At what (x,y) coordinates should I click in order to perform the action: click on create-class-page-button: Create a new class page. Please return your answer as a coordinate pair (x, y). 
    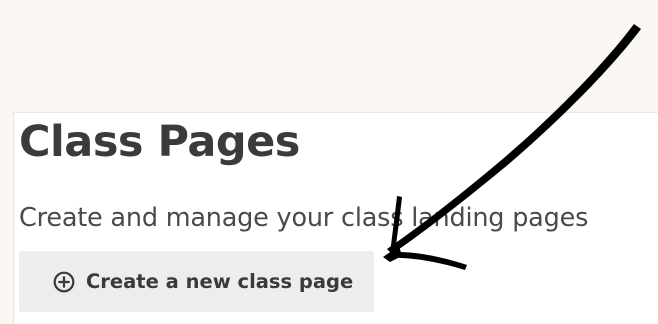
    Looking at the image, I should click on (196, 281).